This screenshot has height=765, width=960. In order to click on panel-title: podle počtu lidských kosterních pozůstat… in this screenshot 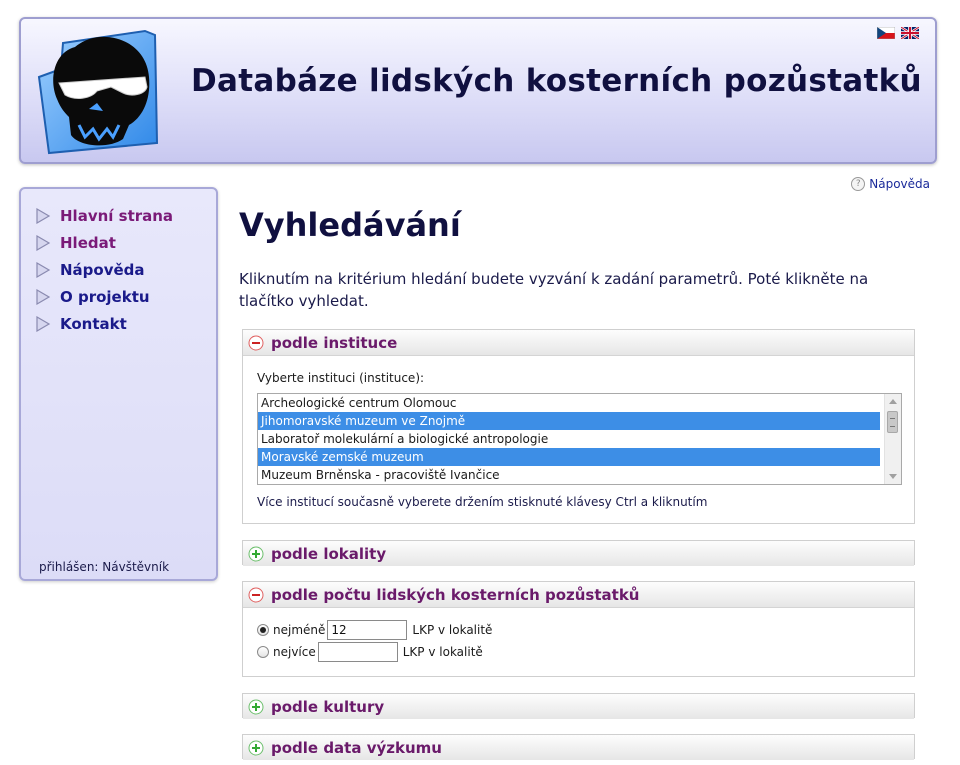, I will do `click(455, 594)`.